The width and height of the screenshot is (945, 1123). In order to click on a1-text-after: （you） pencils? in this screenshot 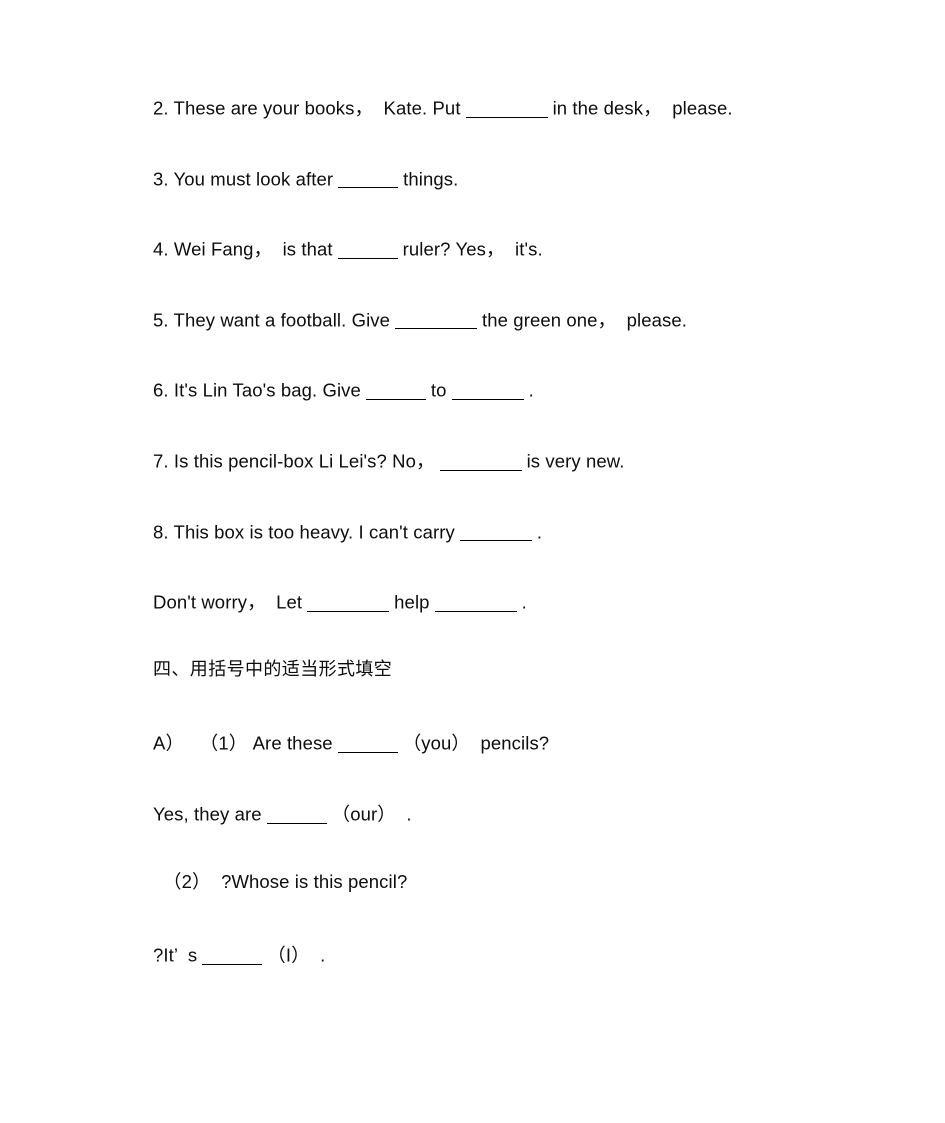, I will do `click(476, 743)`.